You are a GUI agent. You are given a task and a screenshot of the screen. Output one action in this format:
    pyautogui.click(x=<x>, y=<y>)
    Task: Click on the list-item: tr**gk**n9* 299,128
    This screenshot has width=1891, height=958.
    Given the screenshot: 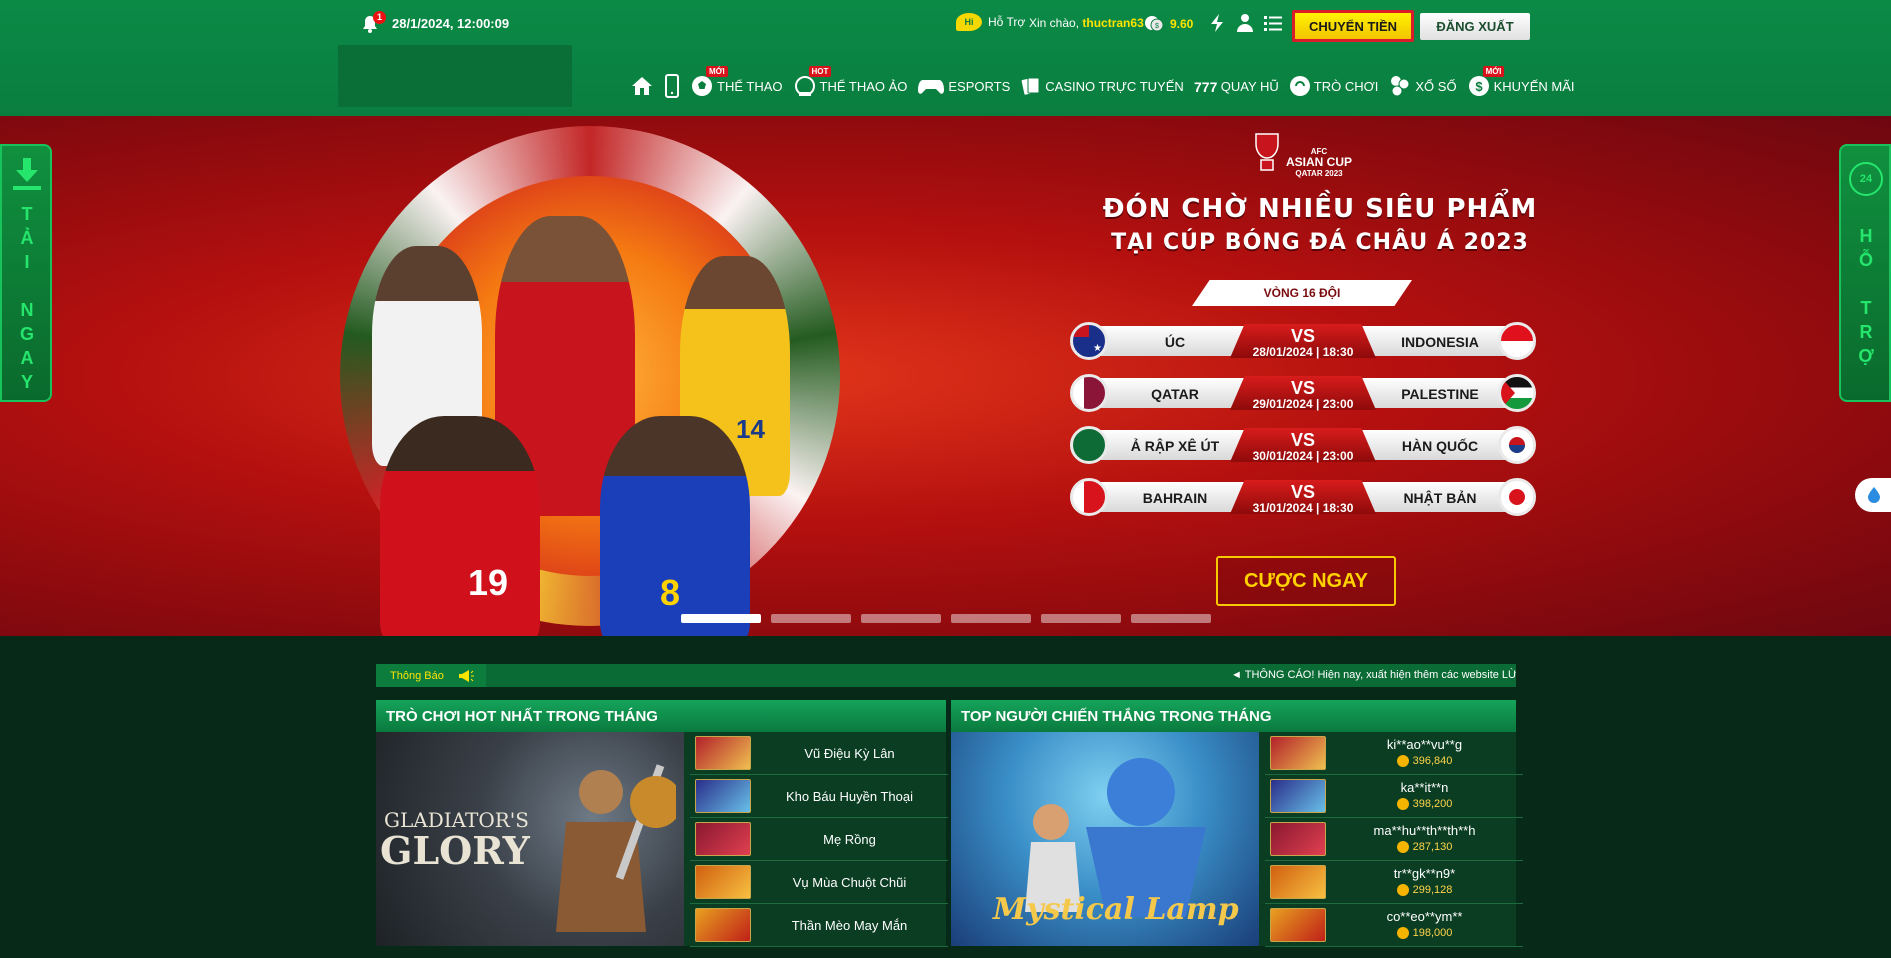 What is the action you would take?
    pyautogui.click(x=1394, y=882)
    